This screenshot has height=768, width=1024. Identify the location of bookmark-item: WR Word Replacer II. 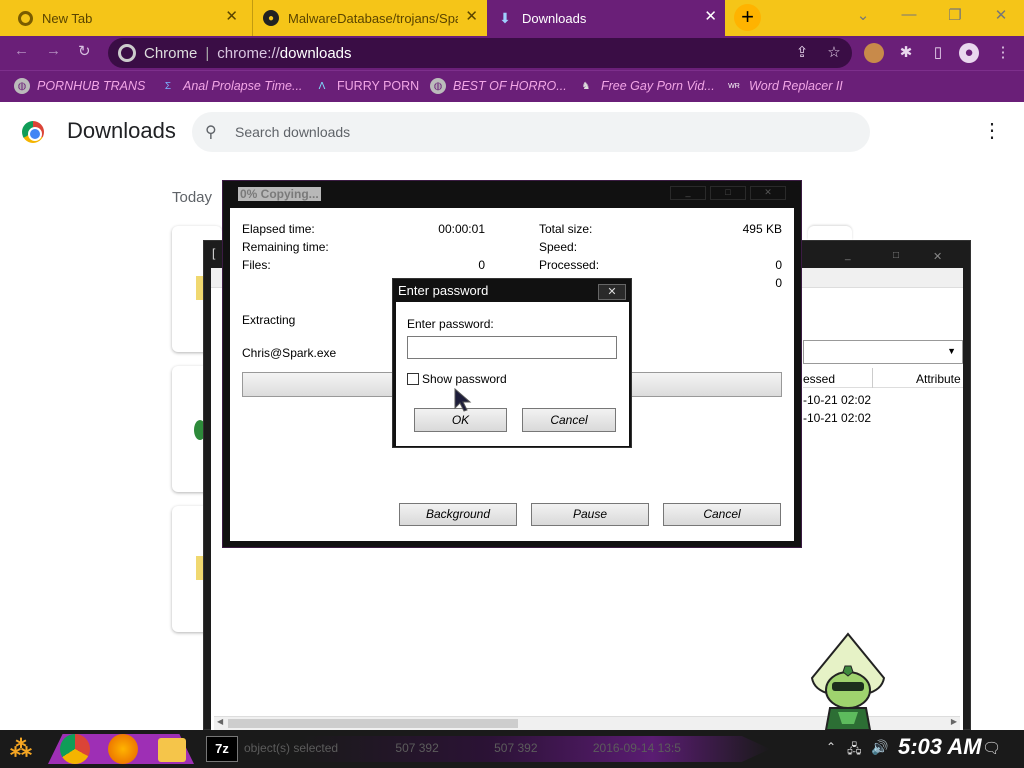
(784, 86).